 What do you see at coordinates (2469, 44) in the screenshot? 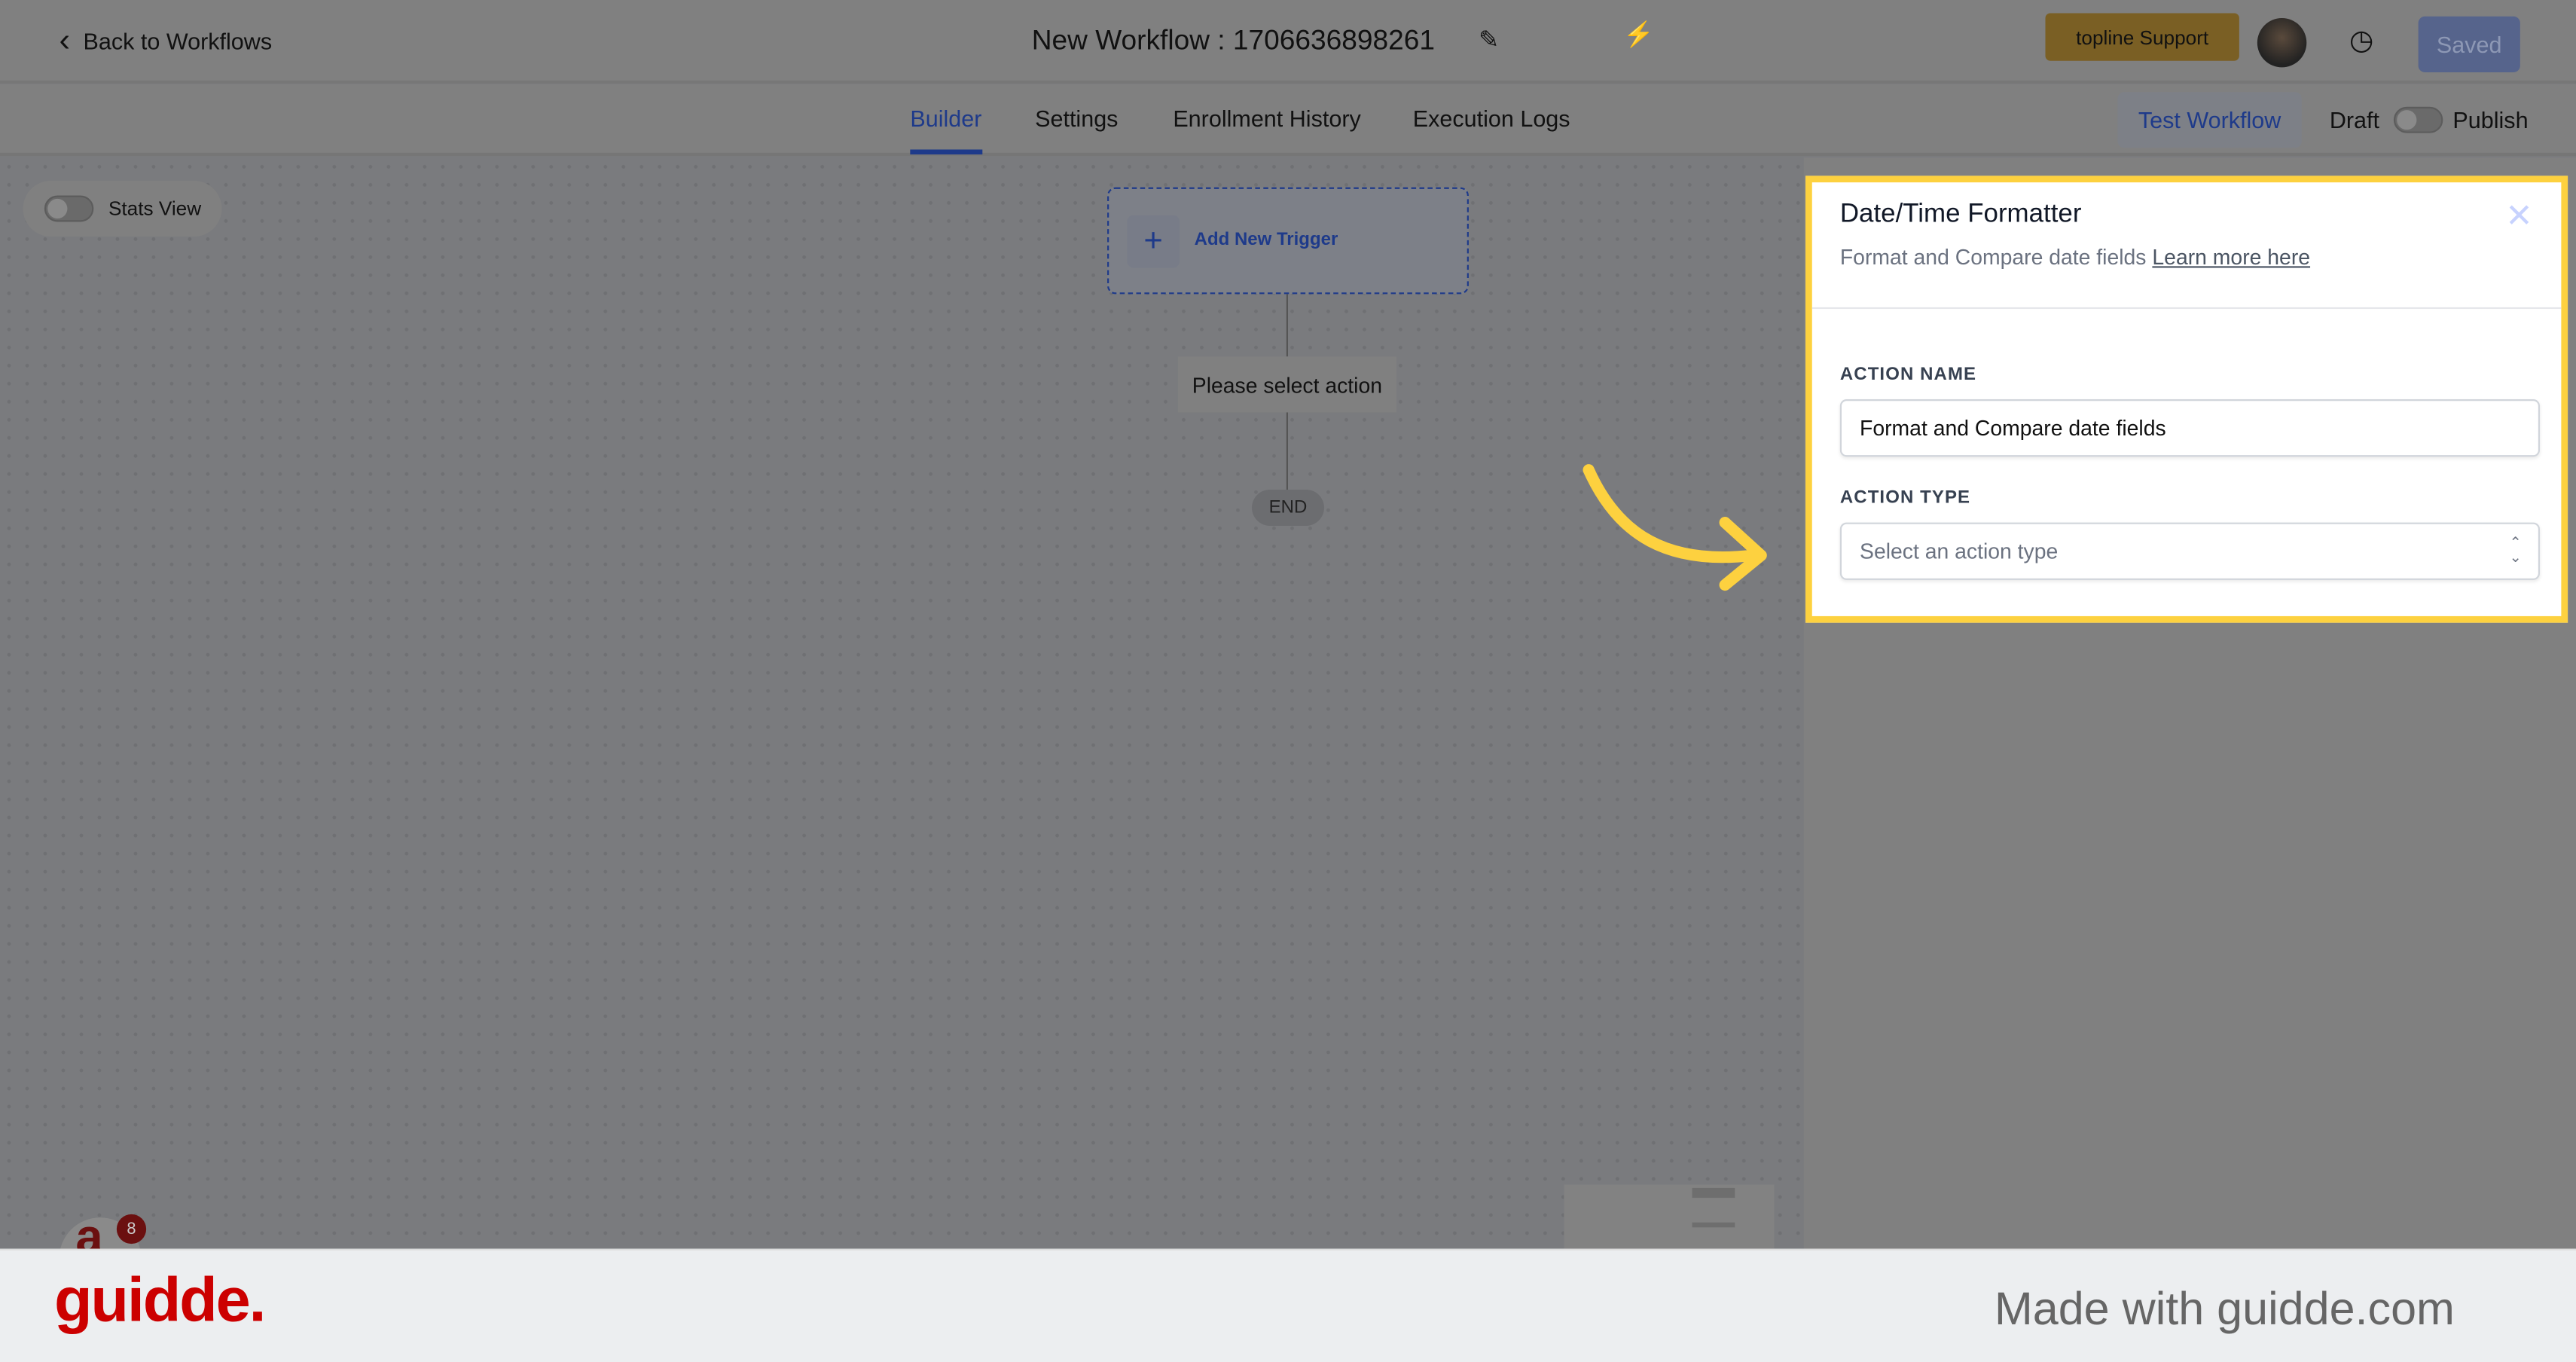
I see `saved-button: Saved` at bounding box center [2469, 44].